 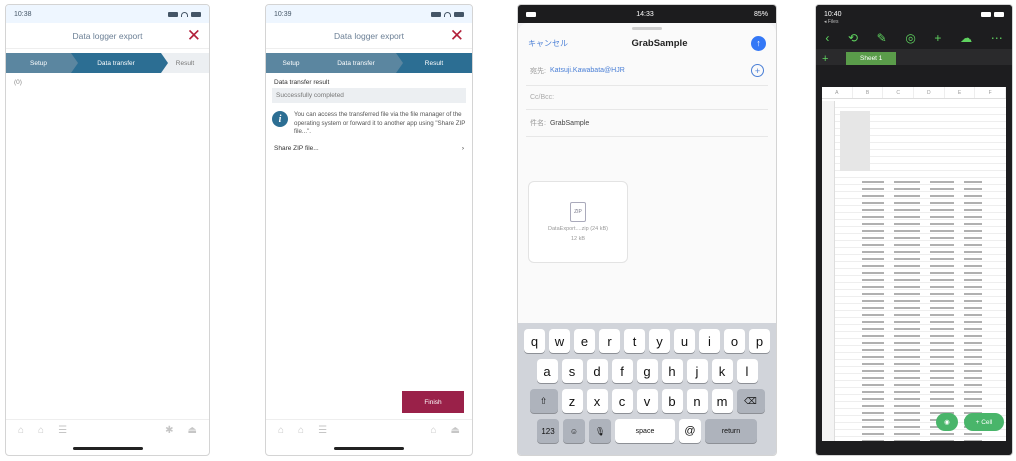 What do you see at coordinates (597, 401) in the screenshot?
I see `key-x: x` at bounding box center [597, 401].